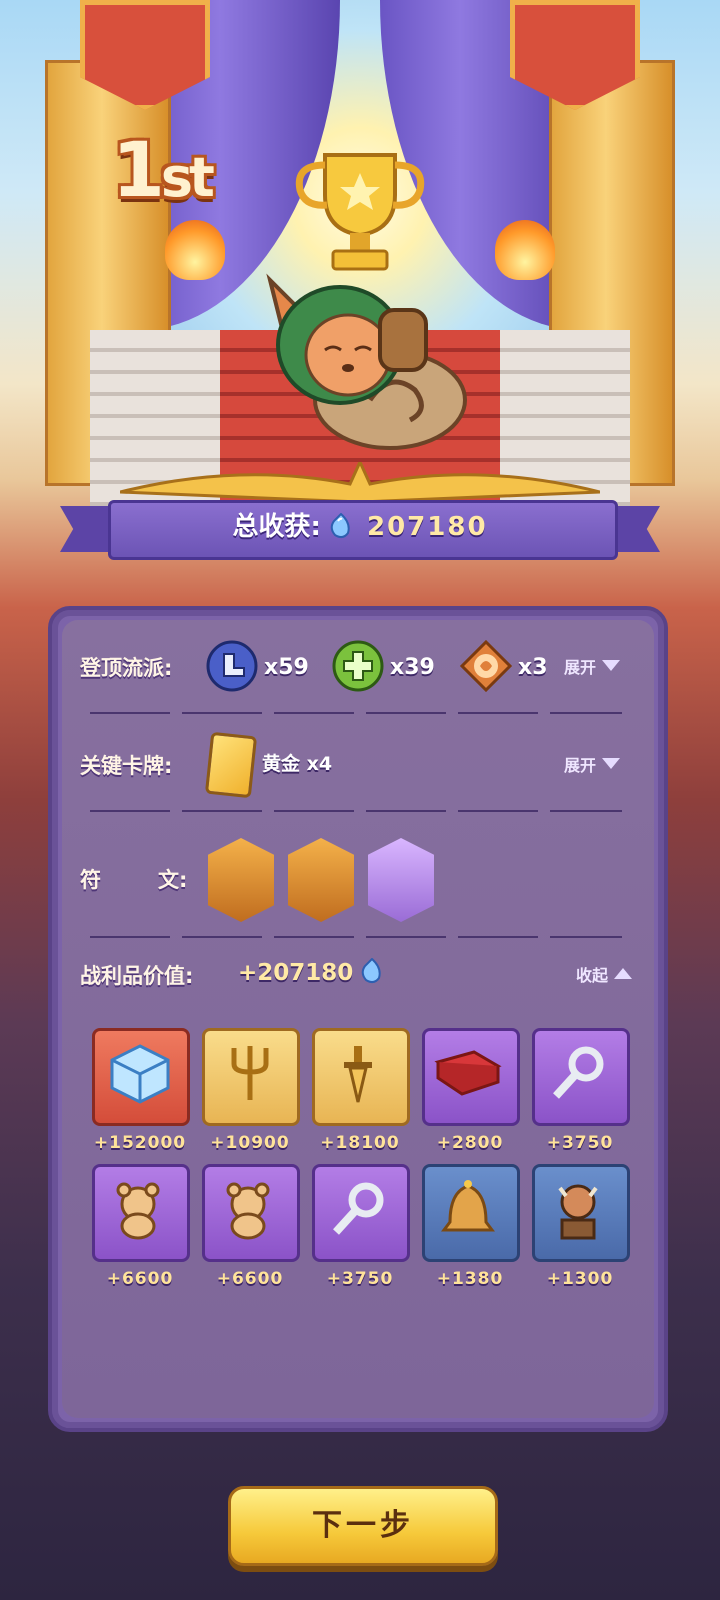  What do you see at coordinates (310, 972) in the screenshot?
I see `loot-value: +207180` at bounding box center [310, 972].